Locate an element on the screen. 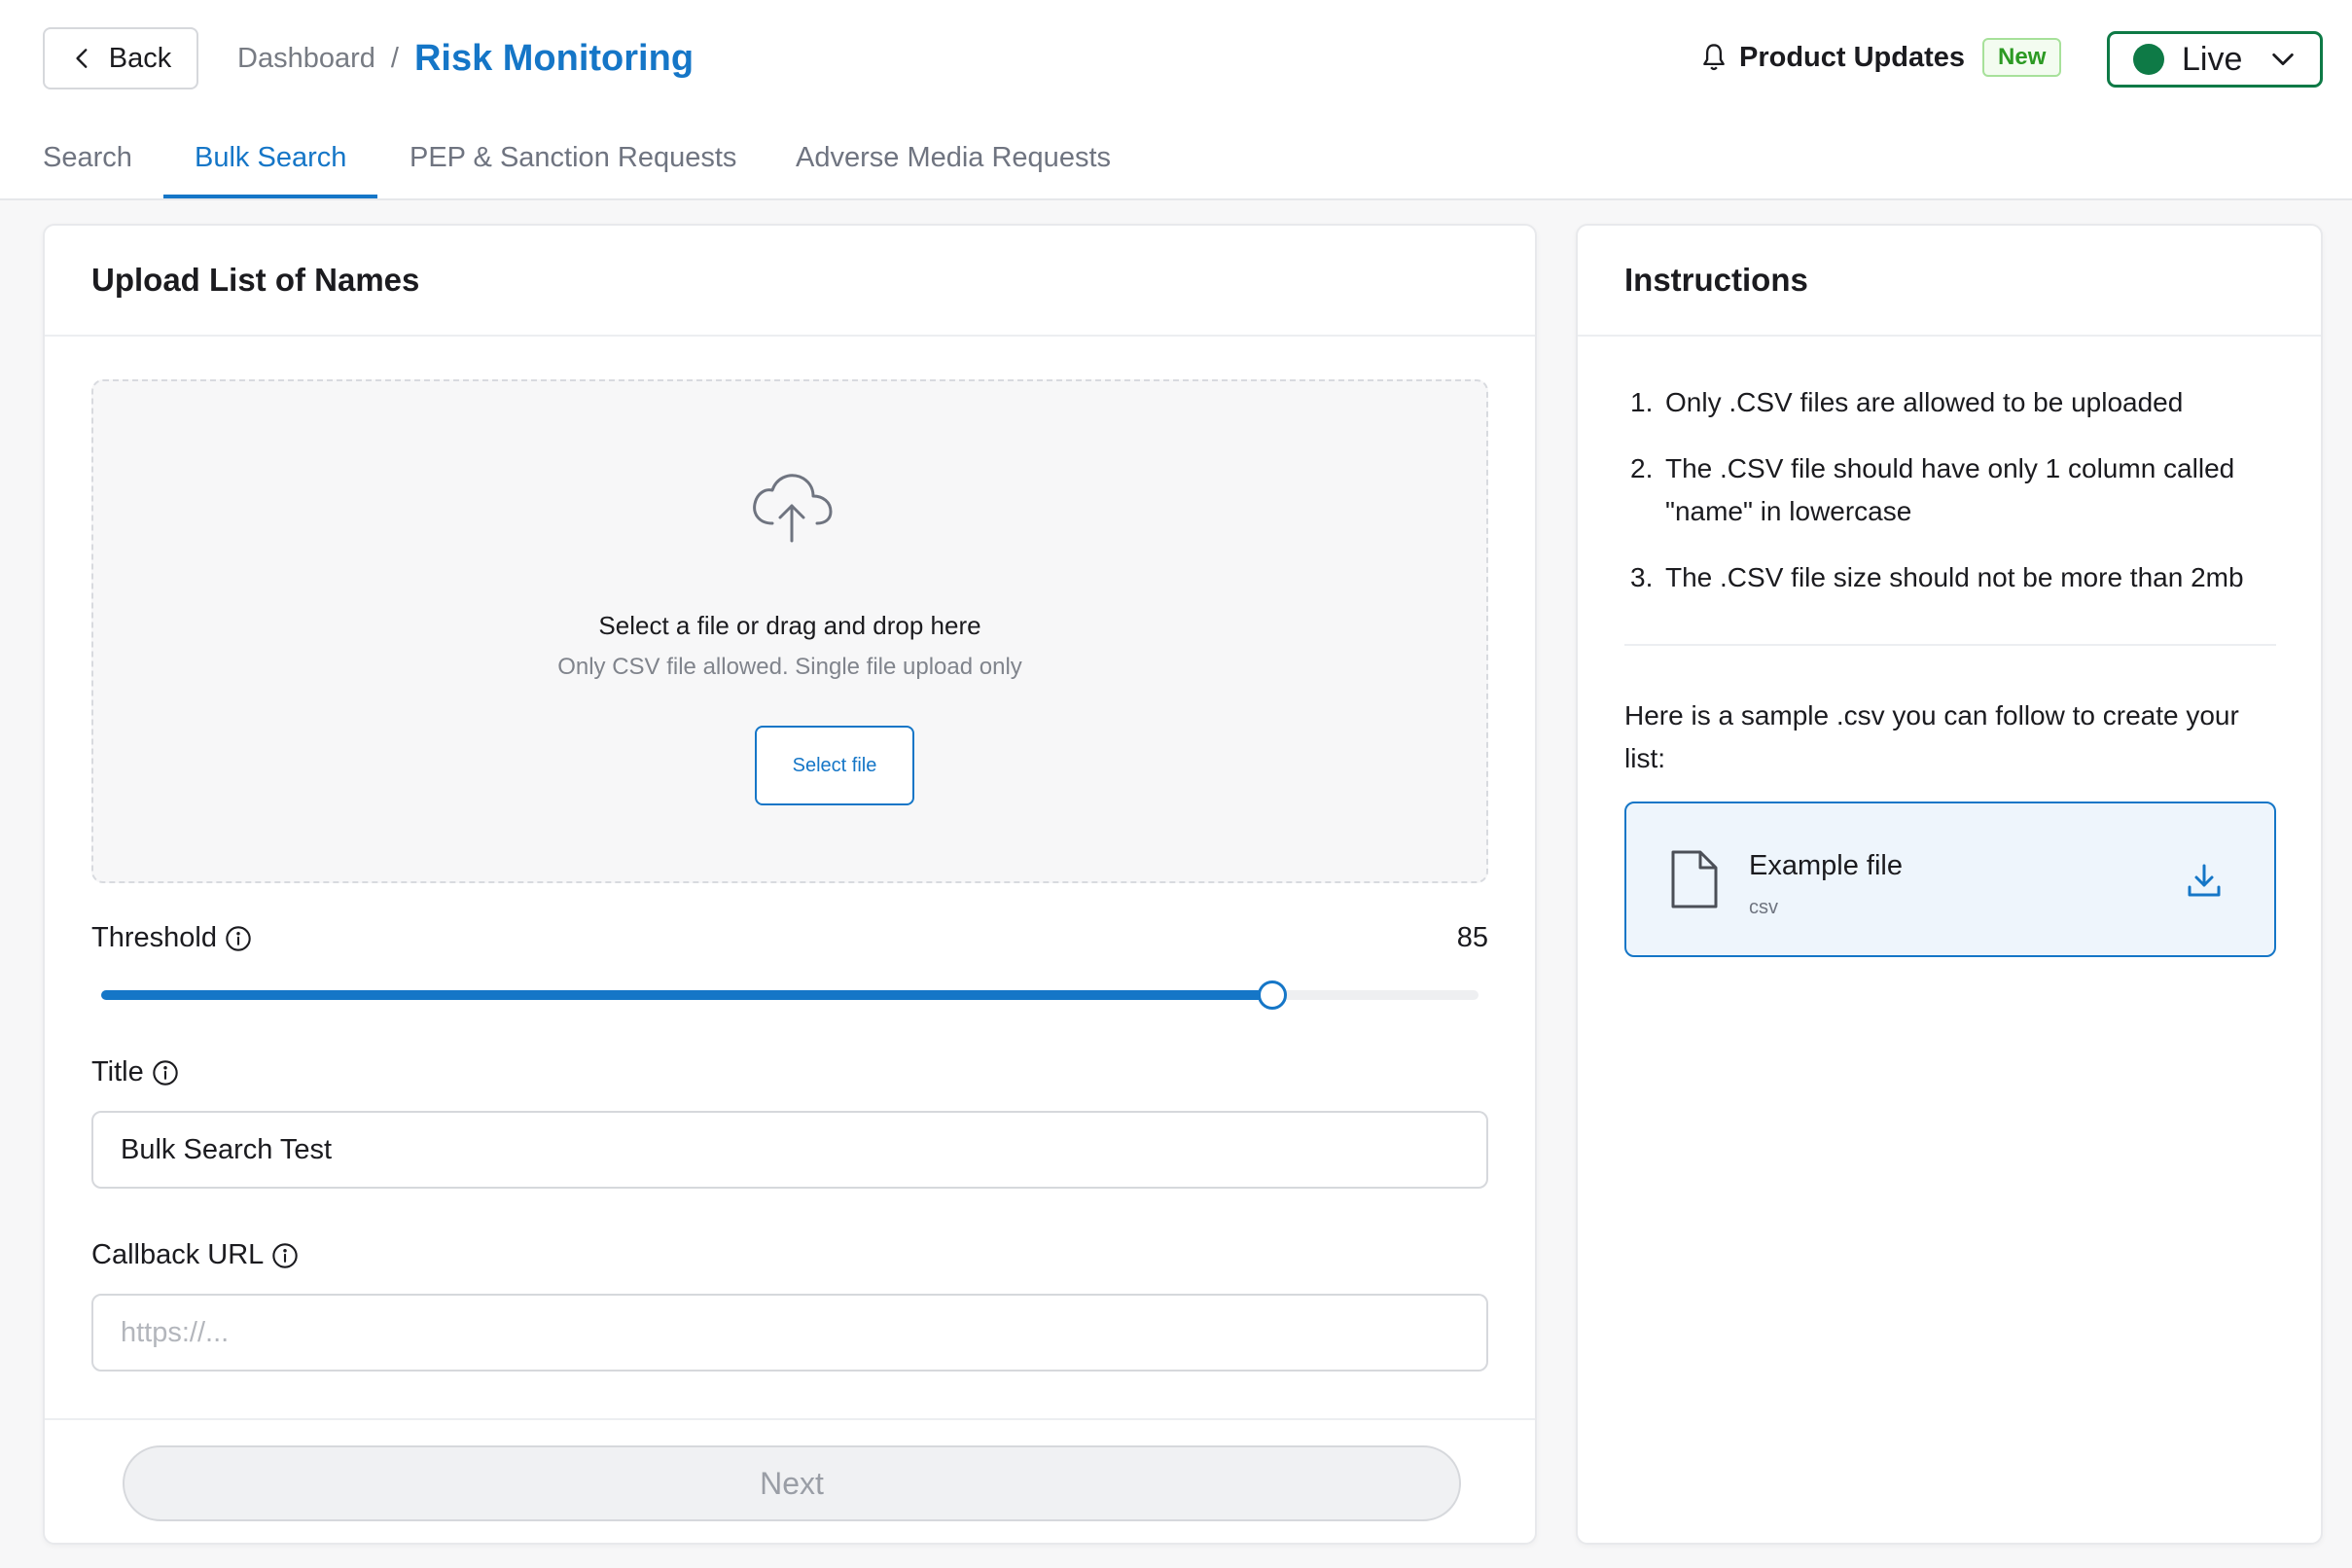 The width and height of the screenshot is (2352, 1568). tab-bulk-search: Bulk Search is located at coordinates (270, 171).